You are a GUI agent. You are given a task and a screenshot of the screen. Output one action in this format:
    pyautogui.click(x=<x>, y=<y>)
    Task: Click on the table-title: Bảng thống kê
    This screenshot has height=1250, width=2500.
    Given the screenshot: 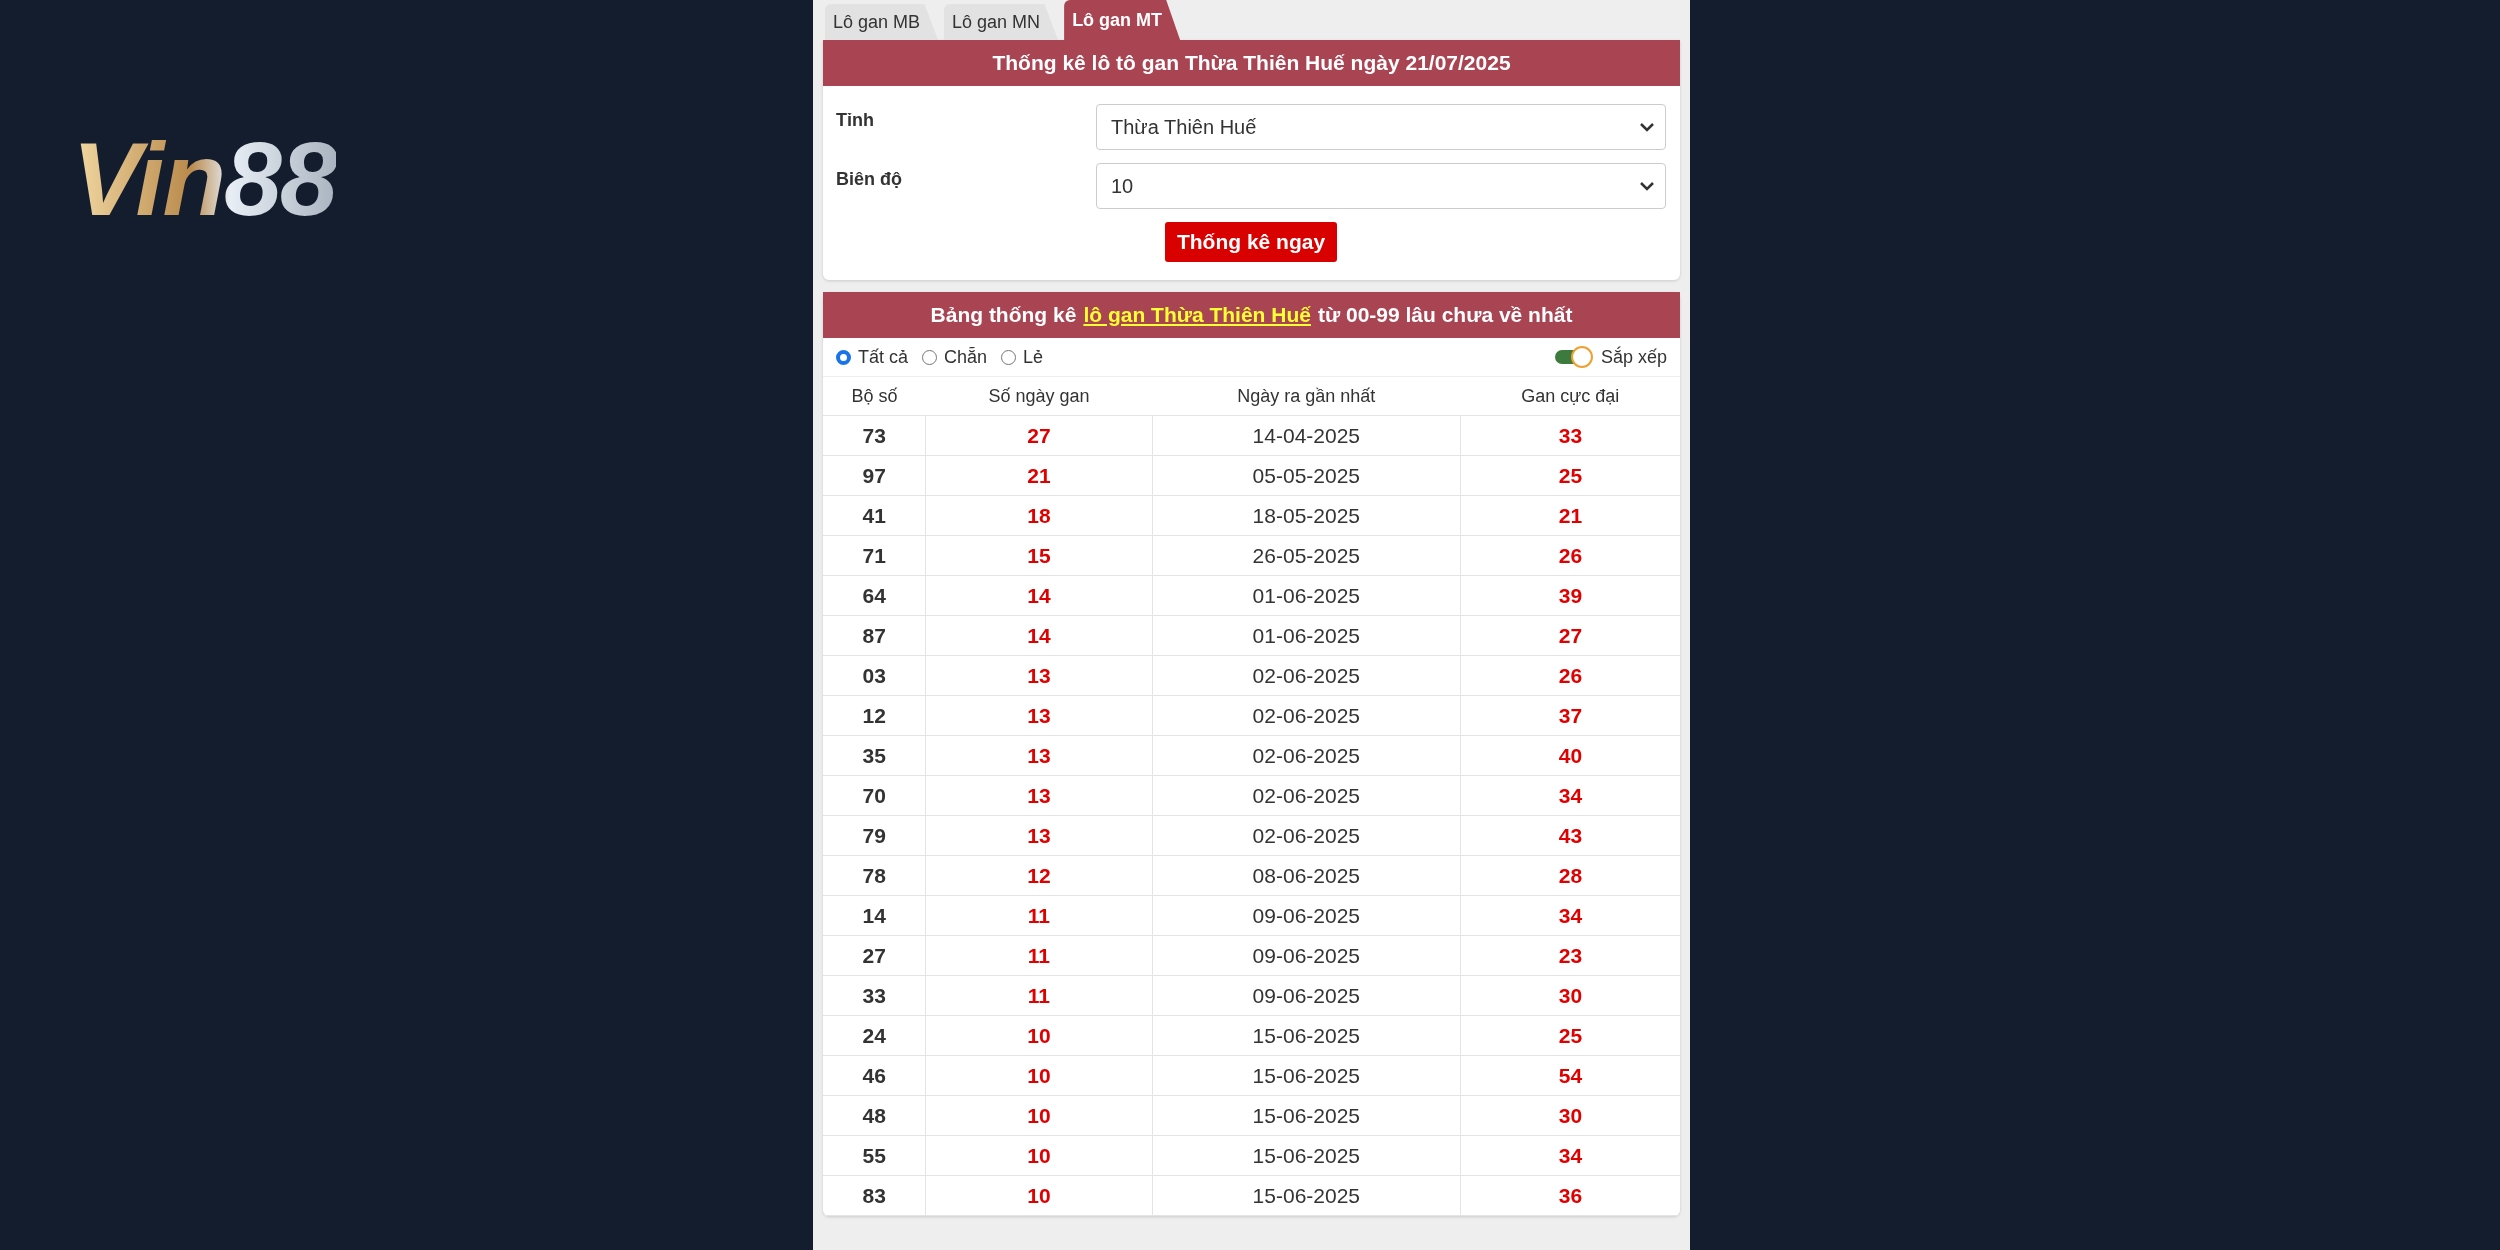 What is the action you would take?
    pyautogui.click(x=1003, y=315)
    